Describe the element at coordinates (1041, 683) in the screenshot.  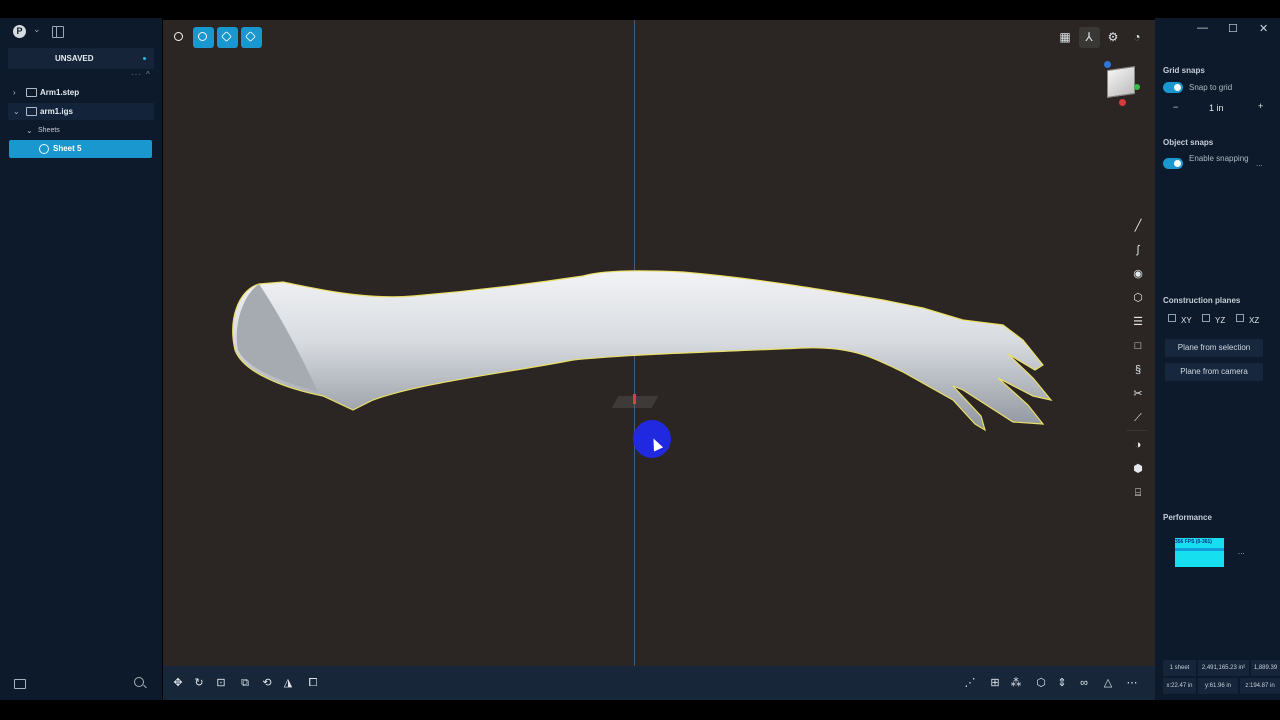
I see `boolean-icon: ⬡` at that location.